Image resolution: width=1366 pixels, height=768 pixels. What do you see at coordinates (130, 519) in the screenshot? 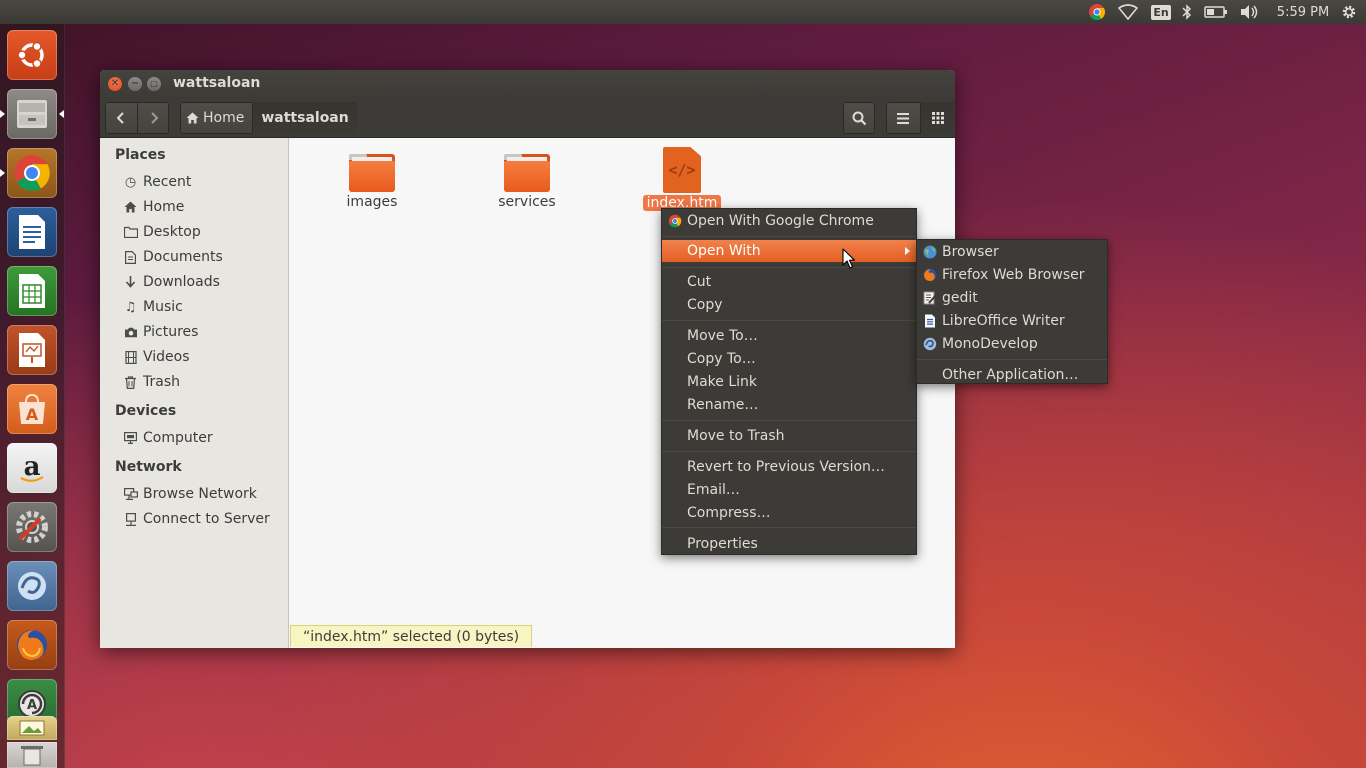
I see `server-icon` at bounding box center [130, 519].